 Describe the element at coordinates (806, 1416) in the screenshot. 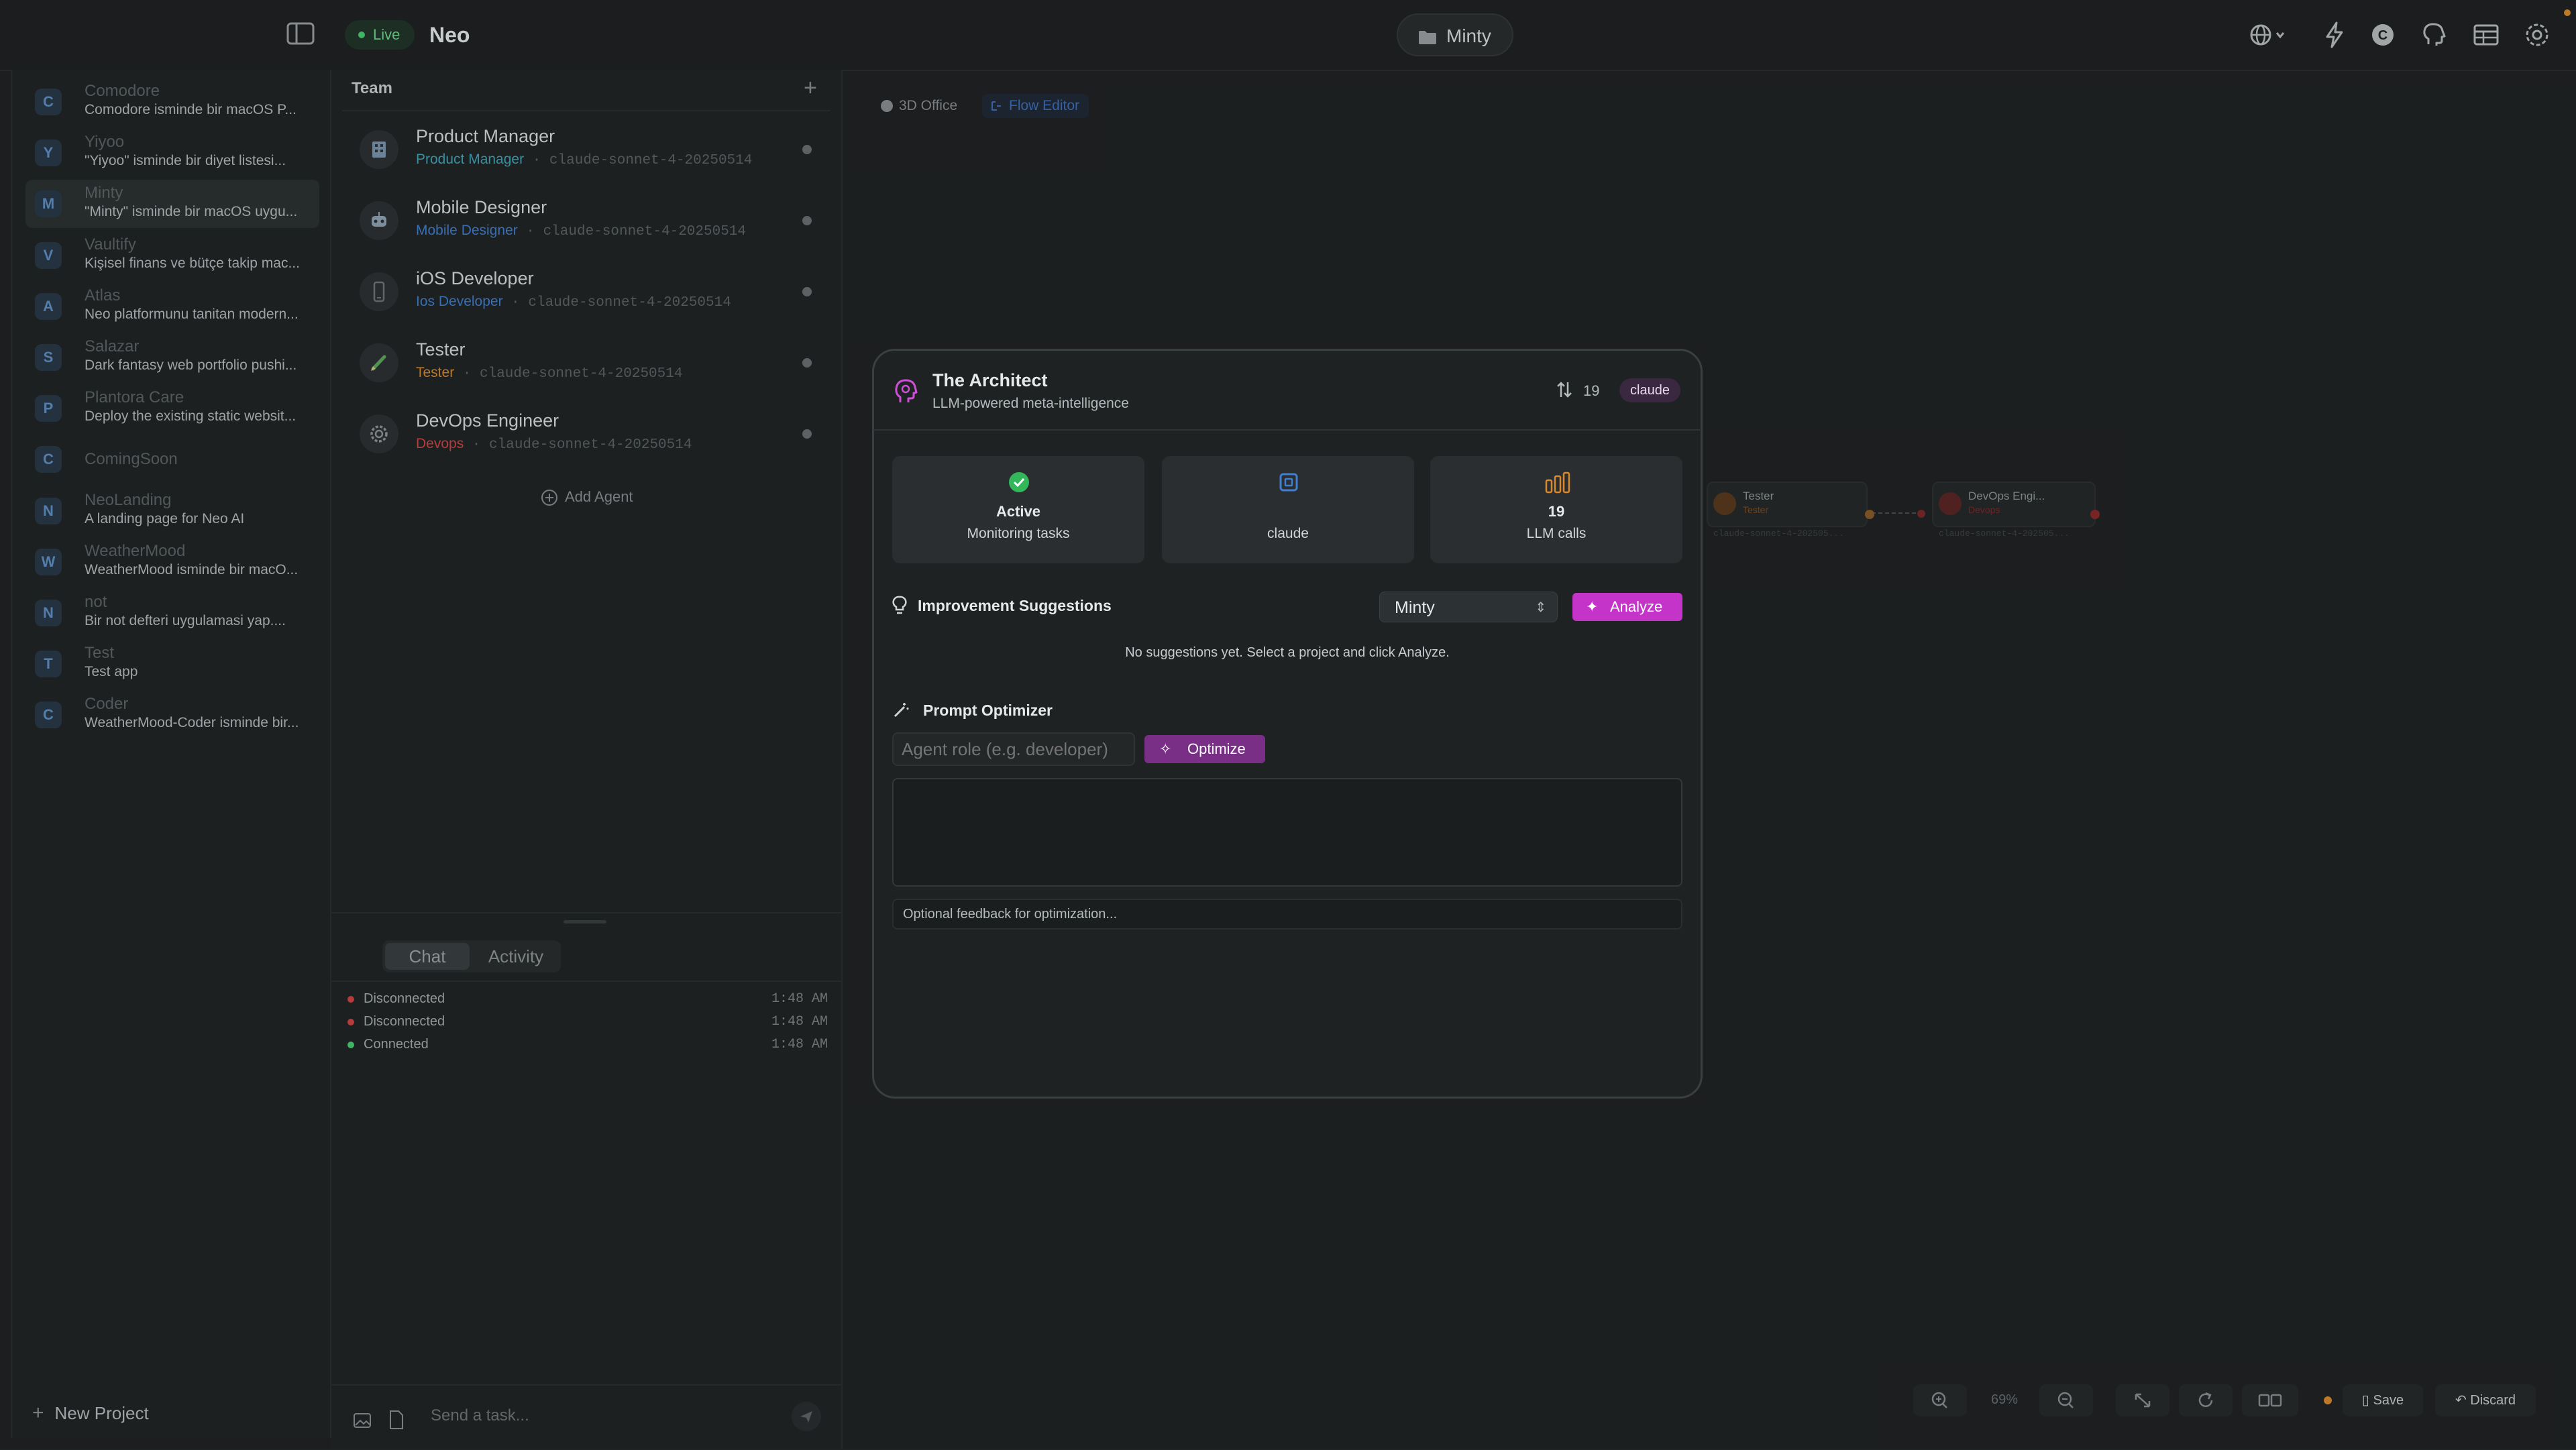

I see `send-icon` at that location.